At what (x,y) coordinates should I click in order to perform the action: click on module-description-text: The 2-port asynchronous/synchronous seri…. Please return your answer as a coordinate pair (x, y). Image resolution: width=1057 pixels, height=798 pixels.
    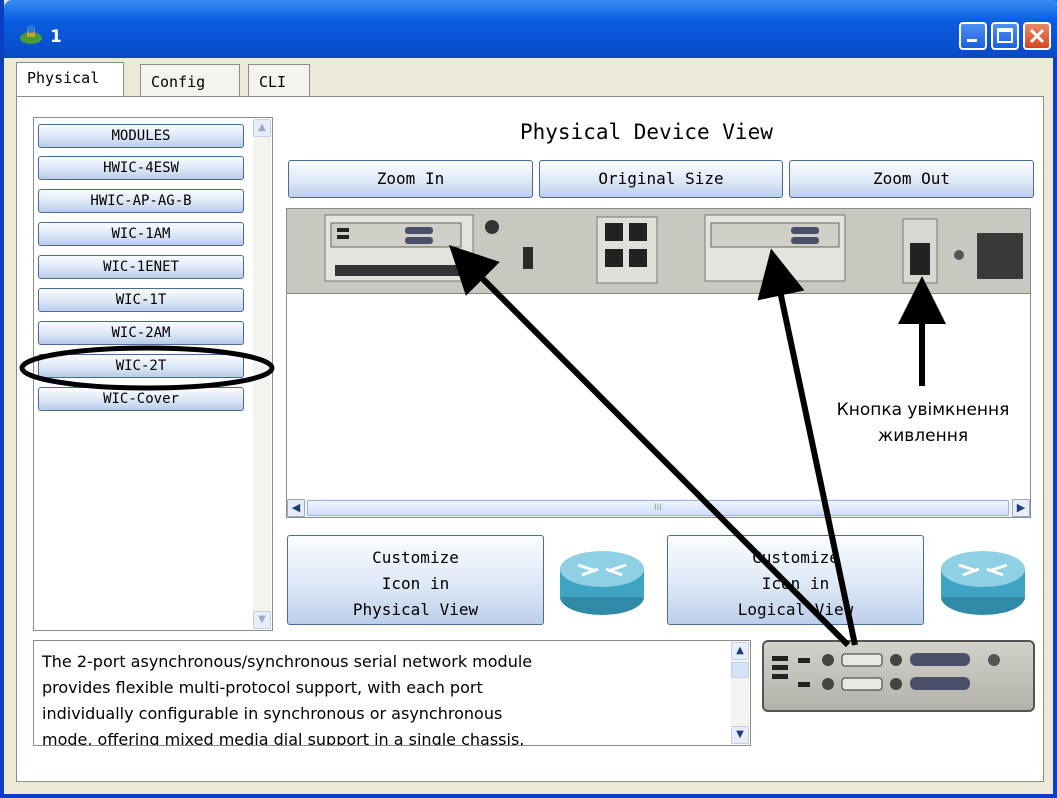
    Looking at the image, I should click on (287, 699).